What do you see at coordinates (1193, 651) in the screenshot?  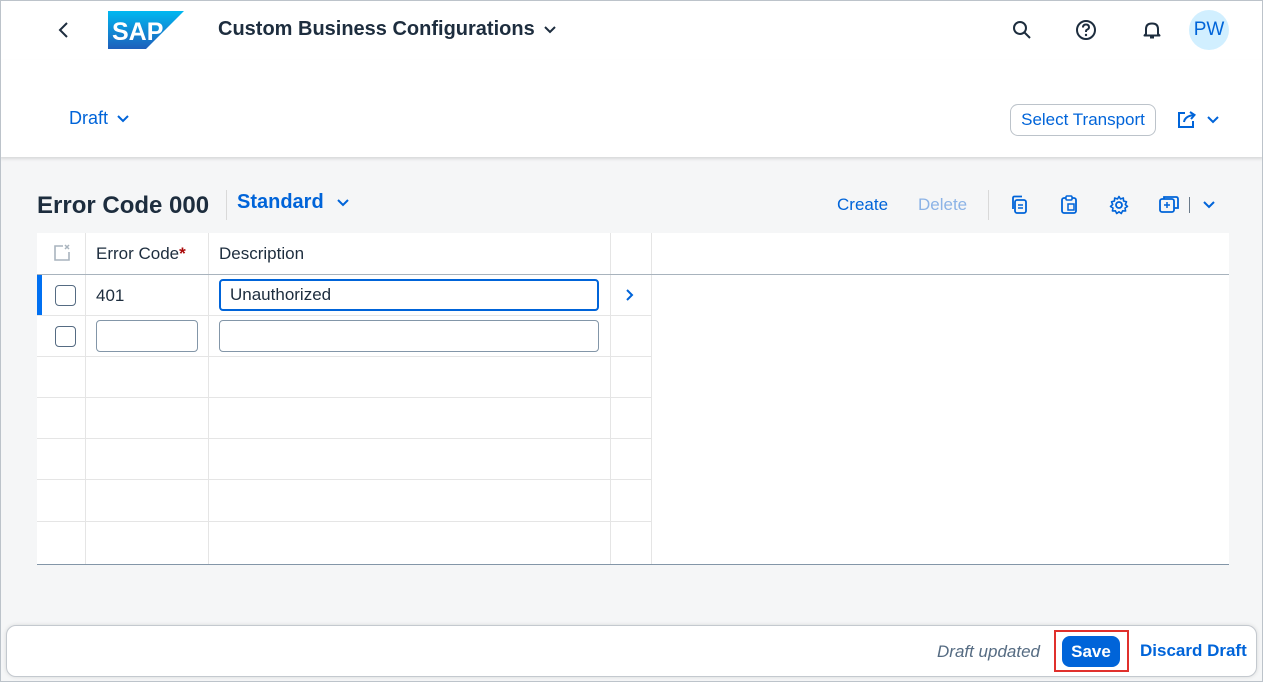 I see `discard-draft-button: Discard Draft` at bounding box center [1193, 651].